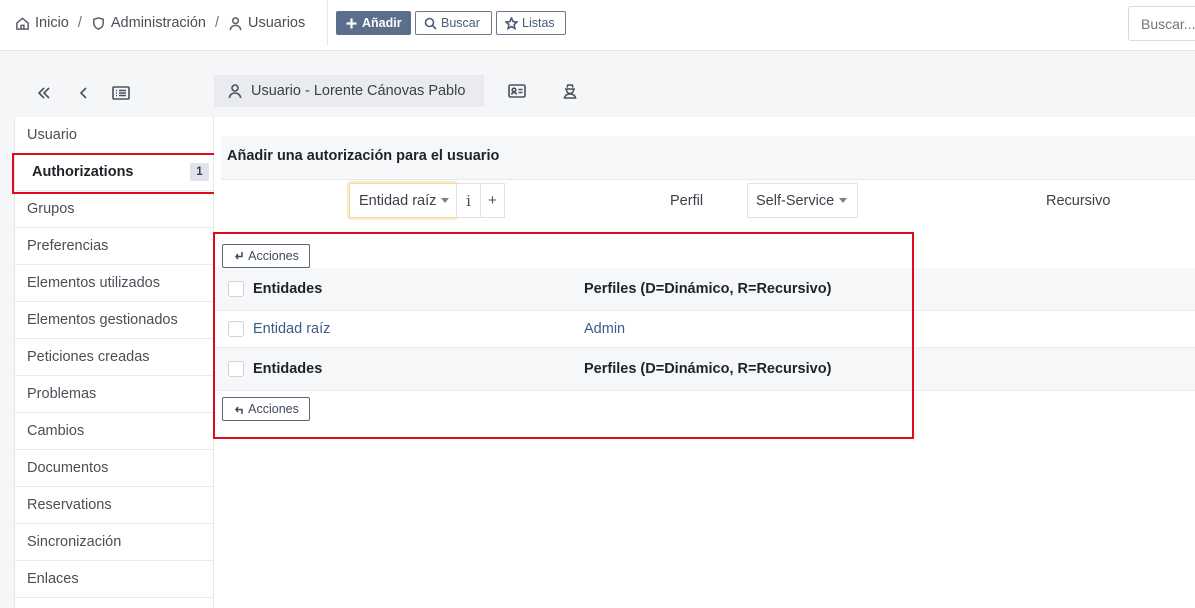 This screenshot has height=608, width=1195. Describe the element at coordinates (363, 156) in the screenshot. I see `form-title: Añadir una autorización para el usuario` at that location.